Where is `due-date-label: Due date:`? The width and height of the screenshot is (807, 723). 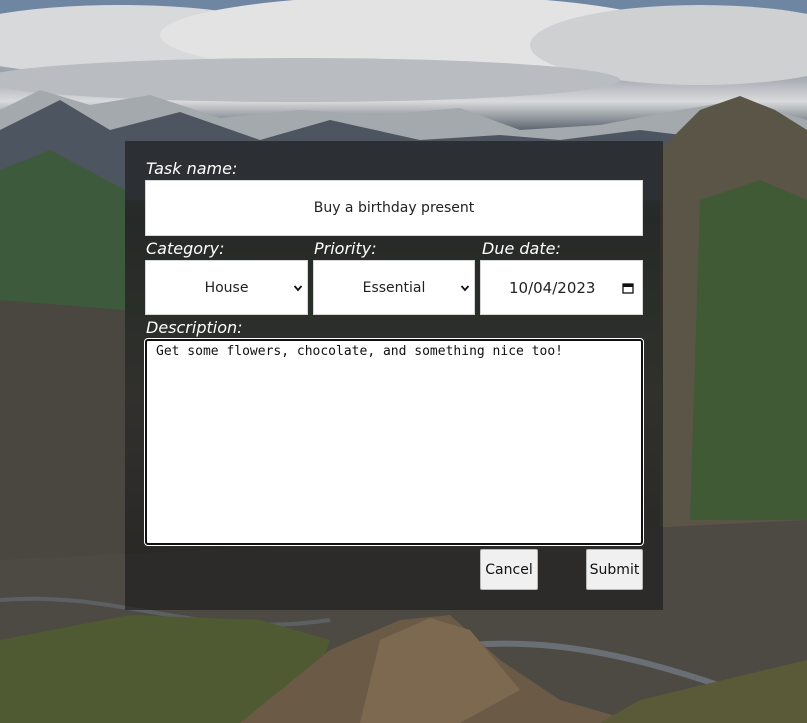 due-date-label: Due date: is located at coordinates (521, 248).